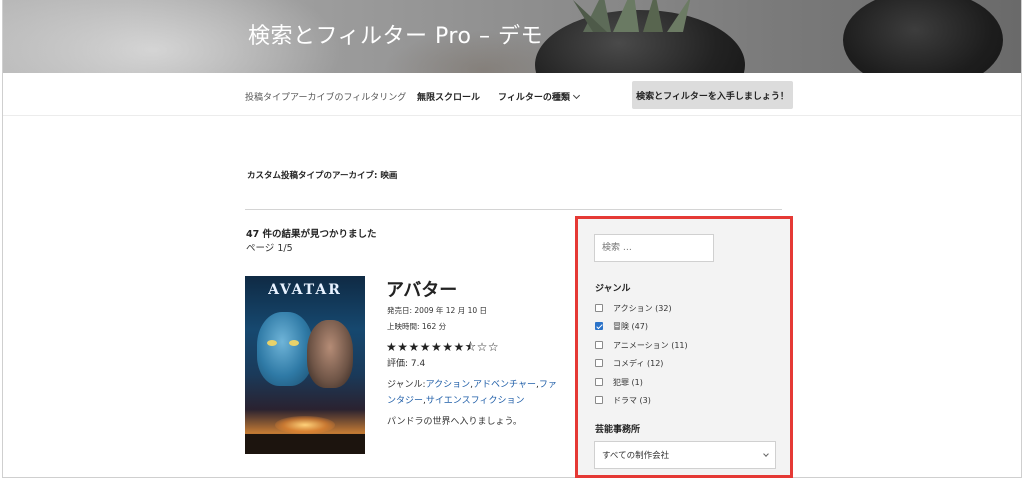 The height and width of the screenshot is (480, 1024). I want to click on agency-select: すべての制作会社, so click(685, 455).